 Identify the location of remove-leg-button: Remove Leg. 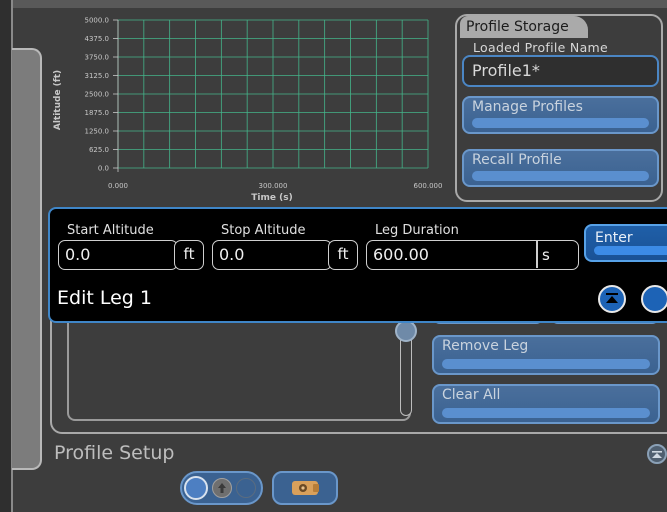
(546, 355).